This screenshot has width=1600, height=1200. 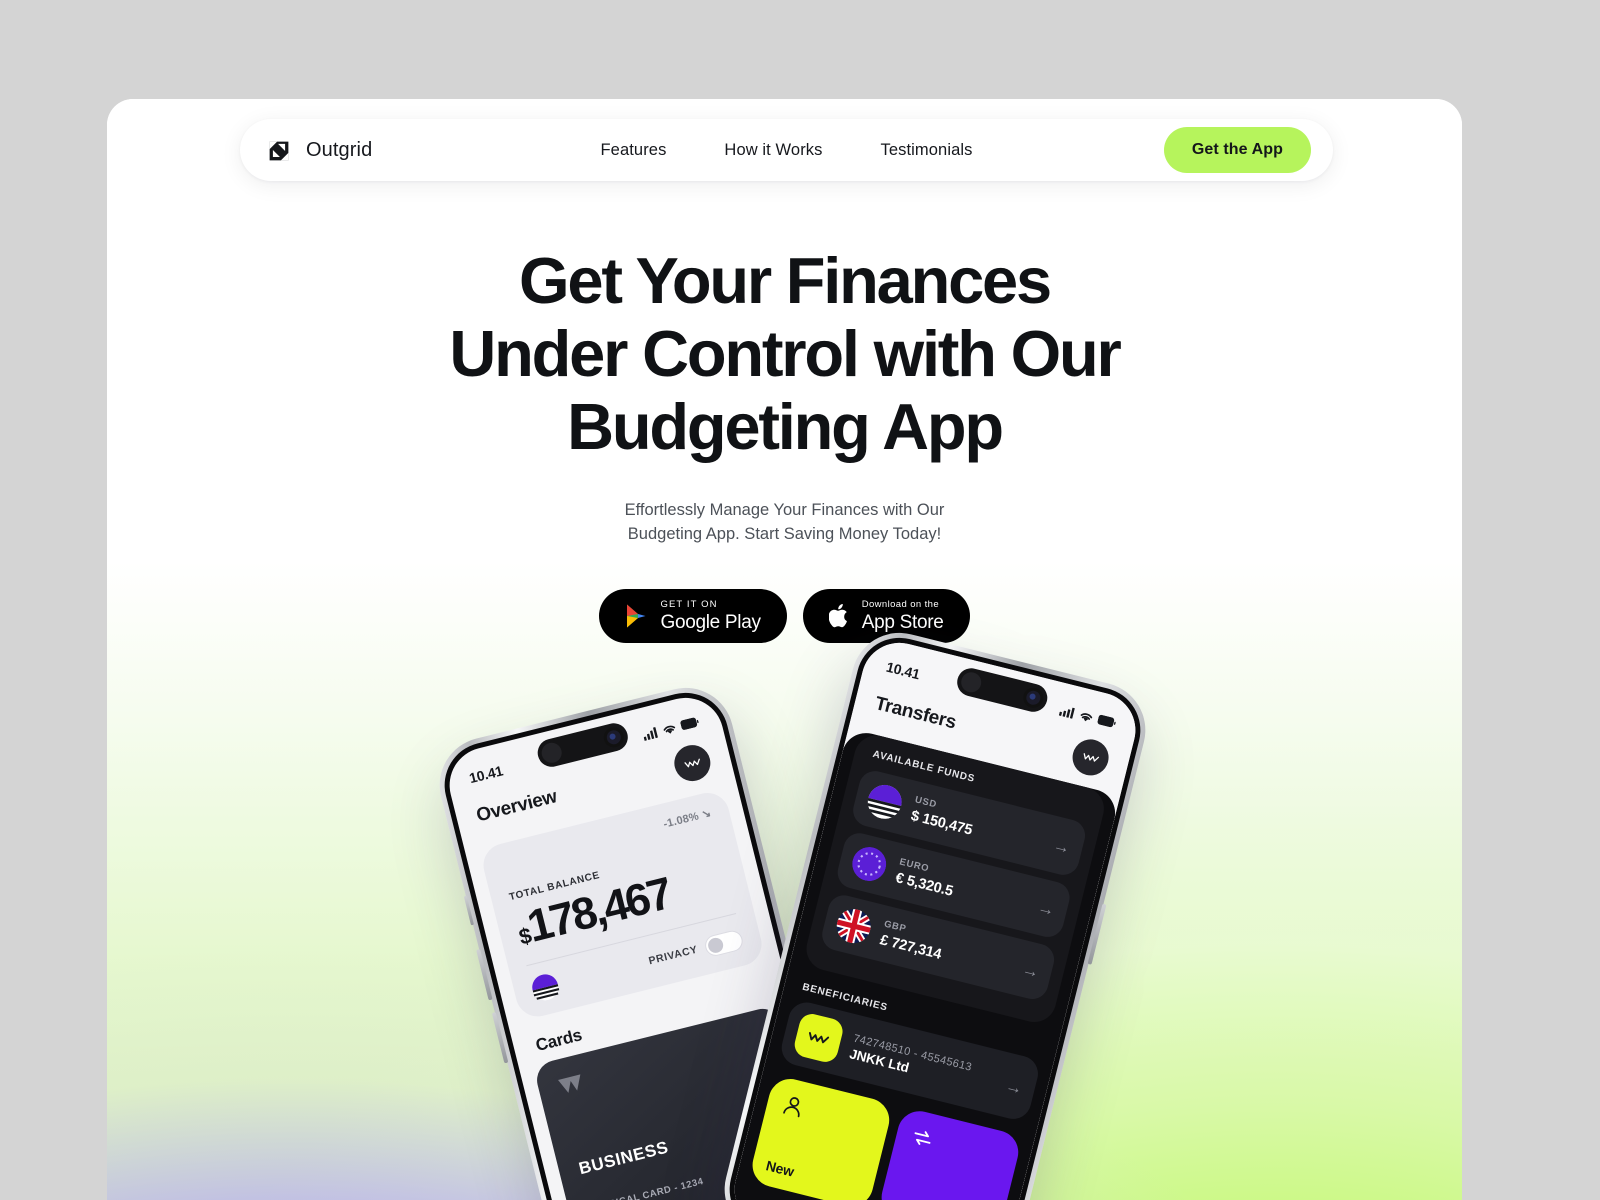 I want to click on trend-down-icon: ↘, so click(x=706, y=814).